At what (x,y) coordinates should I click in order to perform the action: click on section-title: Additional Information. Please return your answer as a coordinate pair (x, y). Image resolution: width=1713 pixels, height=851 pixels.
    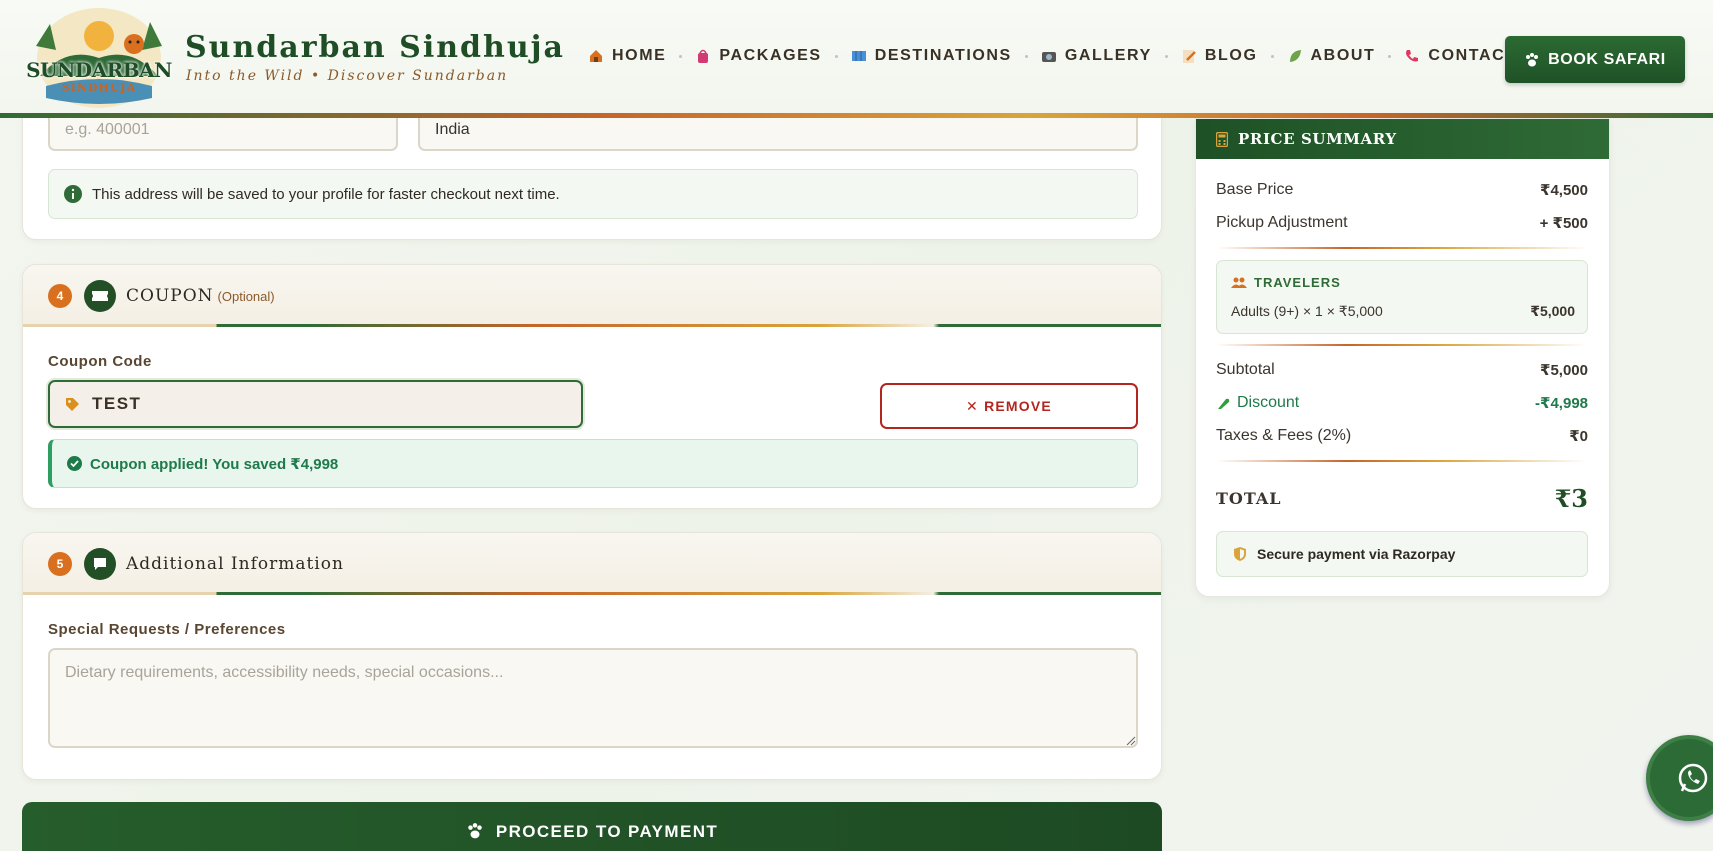
    Looking at the image, I should click on (235, 564).